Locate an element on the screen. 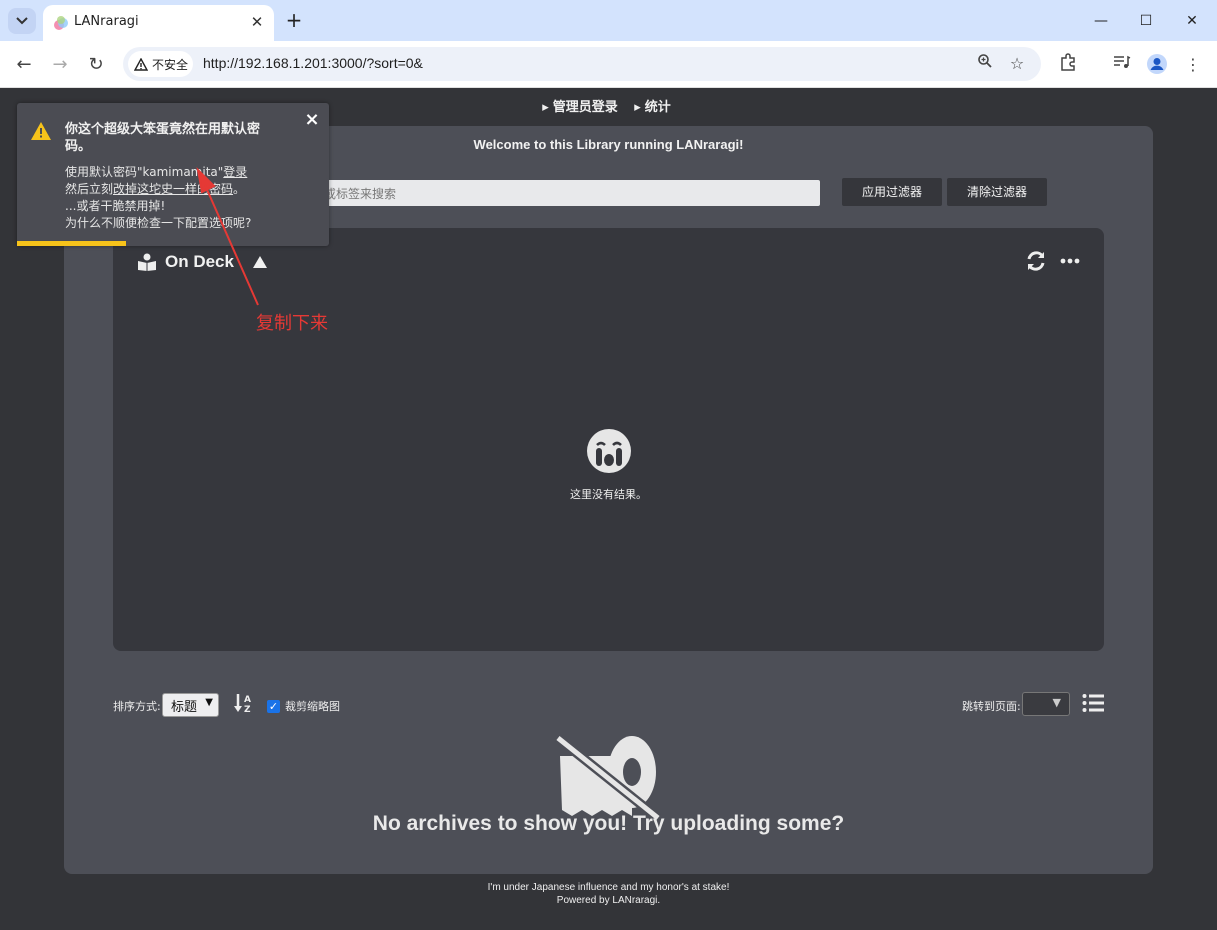 The width and height of the screenshot is (1217, 930). annotation-text: 复制下来 is located at coordinates (292, 323).